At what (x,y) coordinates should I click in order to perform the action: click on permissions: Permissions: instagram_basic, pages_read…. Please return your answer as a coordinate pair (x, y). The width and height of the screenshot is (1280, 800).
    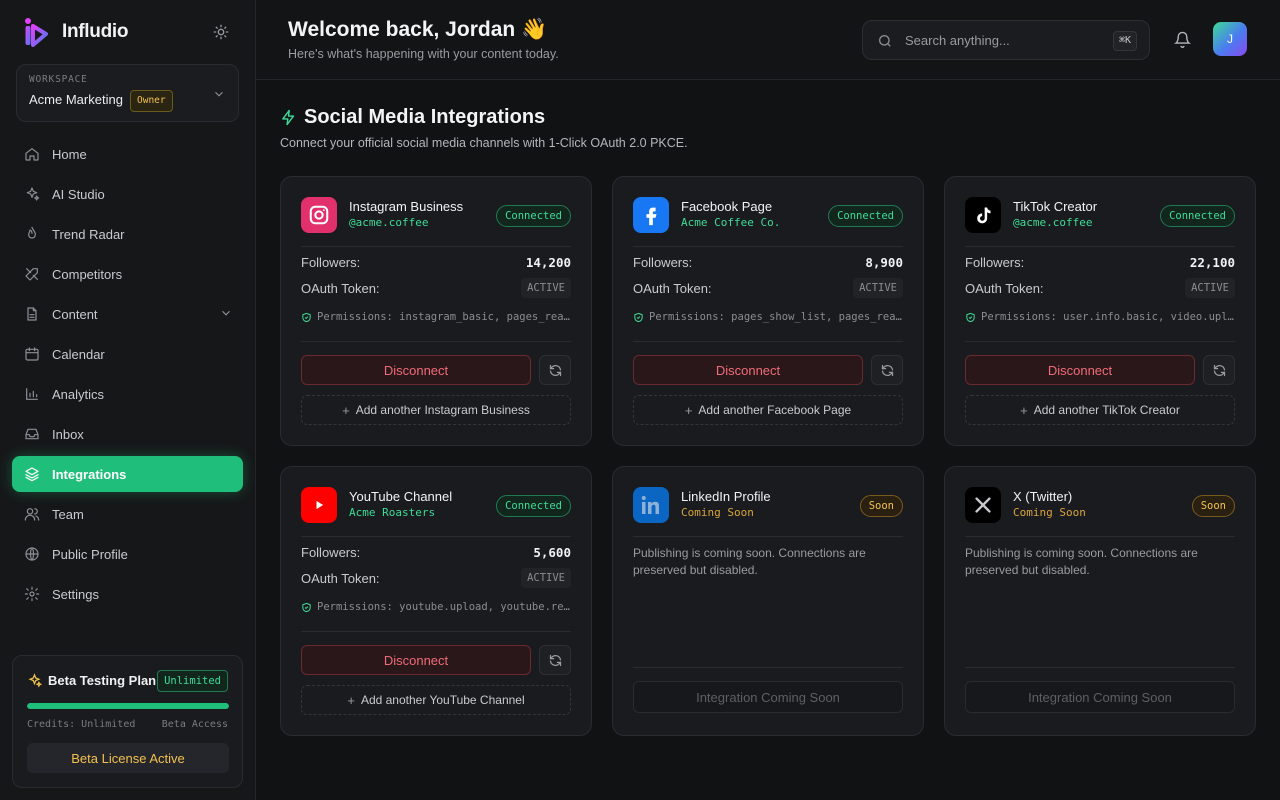
    Looking at the image, I should click on (436, 317).